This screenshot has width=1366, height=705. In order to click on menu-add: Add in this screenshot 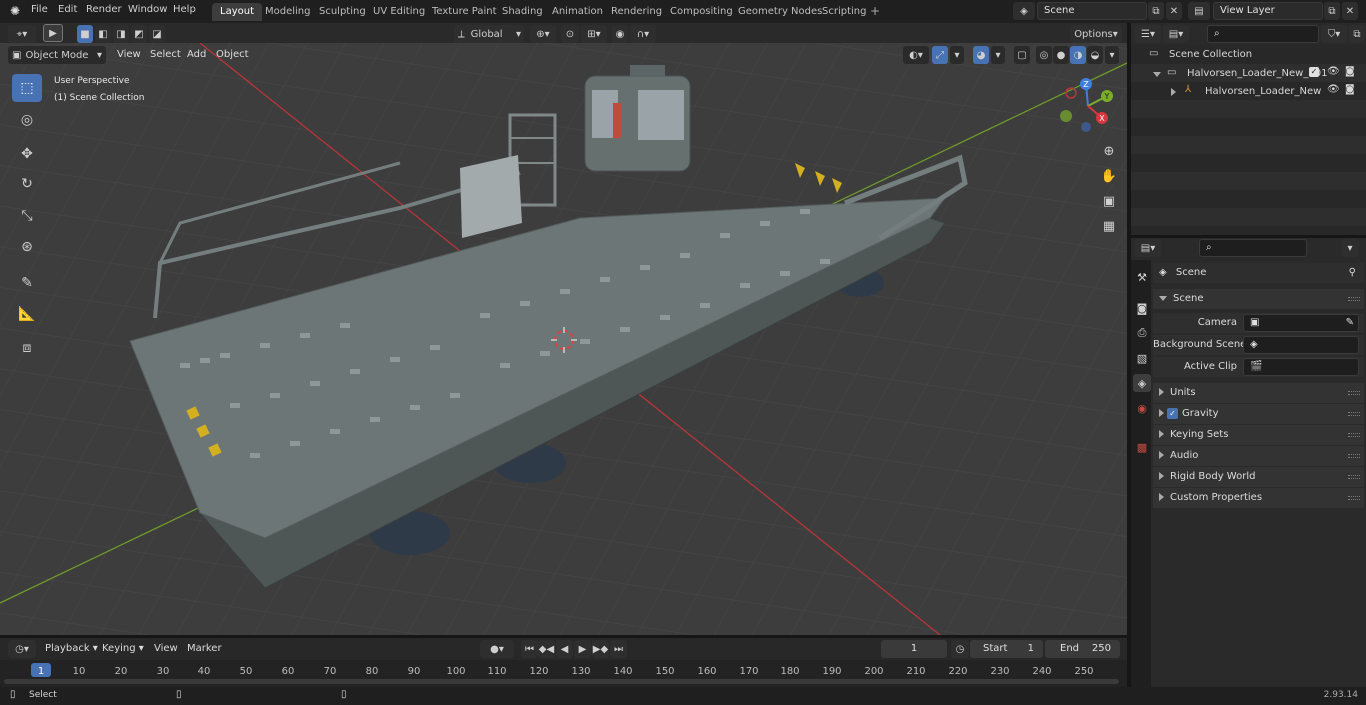, I will do `click(196, 54)`.